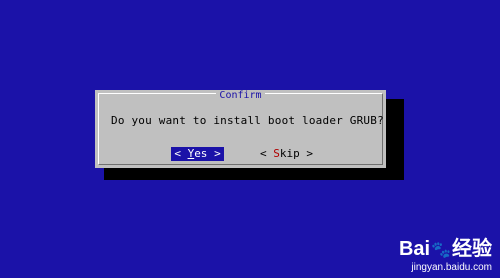  What do you see at coordinates (197, 154) in the screenshot?
I see `yes-button: < Yes >` at bounding box center [197, 154].